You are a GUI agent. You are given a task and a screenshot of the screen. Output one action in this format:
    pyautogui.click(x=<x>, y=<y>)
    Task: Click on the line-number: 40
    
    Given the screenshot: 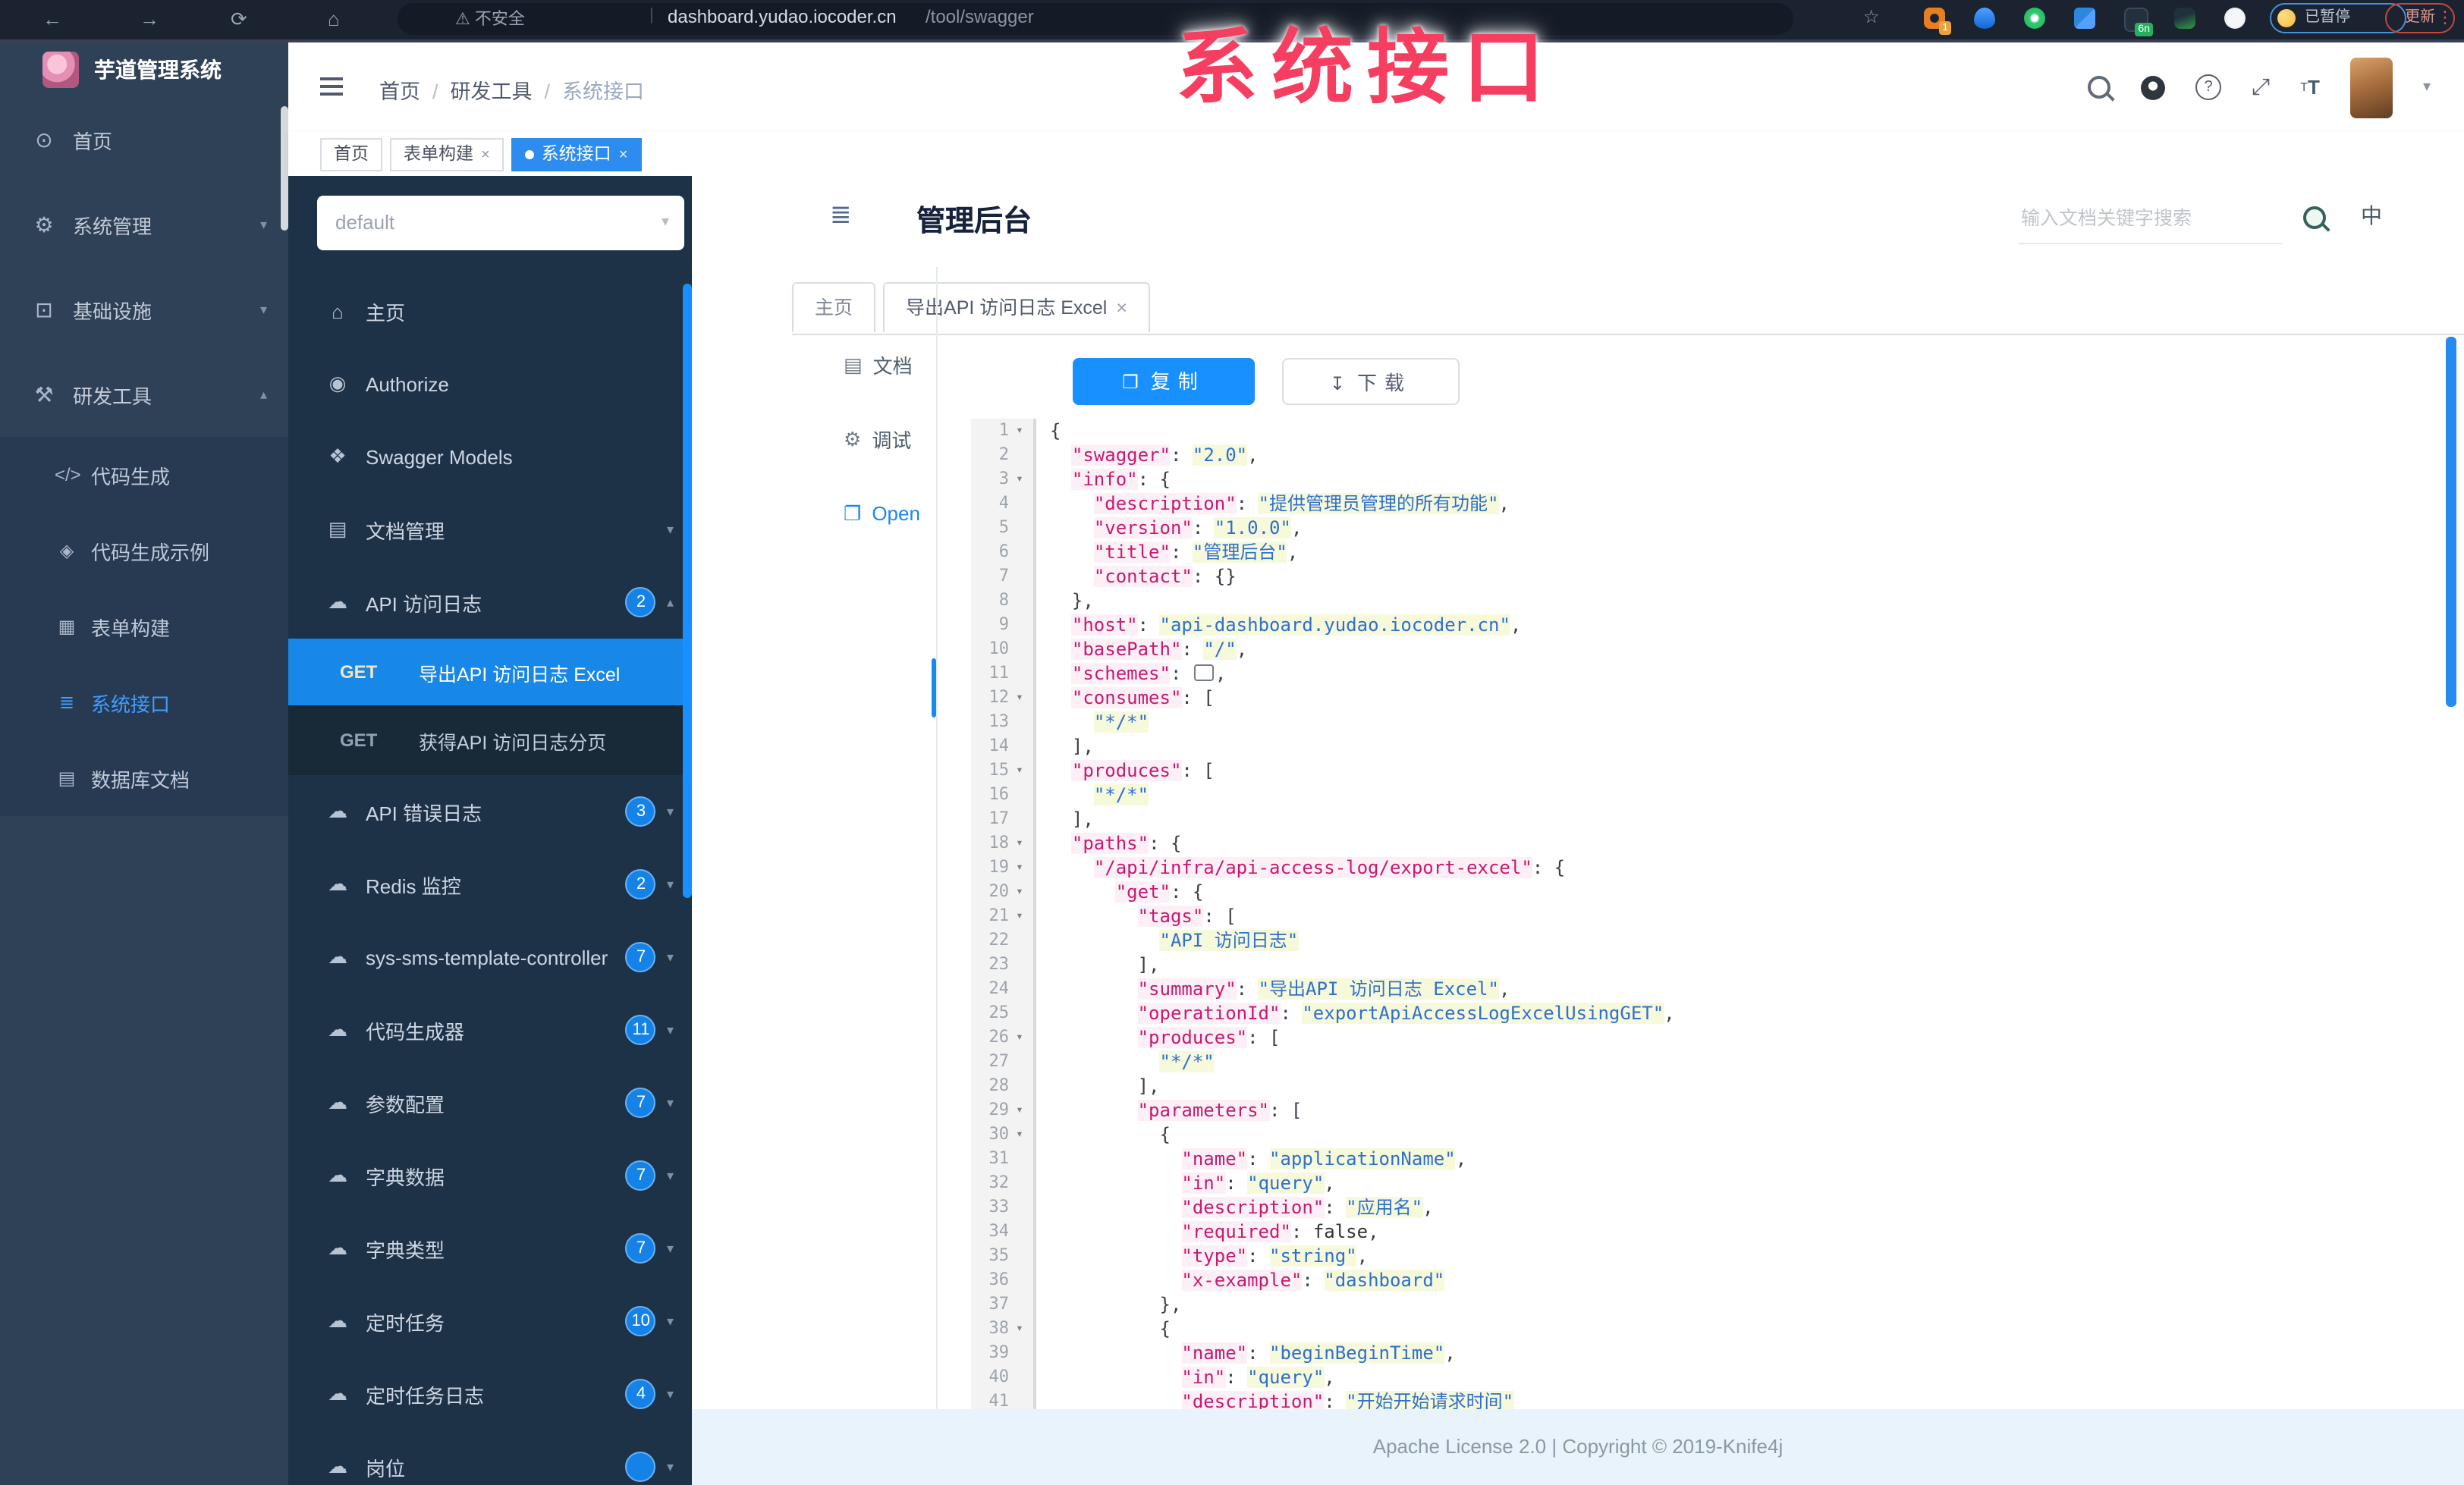 What is the action you would take?
    pyautogui.click(x=999, y=1376)
    